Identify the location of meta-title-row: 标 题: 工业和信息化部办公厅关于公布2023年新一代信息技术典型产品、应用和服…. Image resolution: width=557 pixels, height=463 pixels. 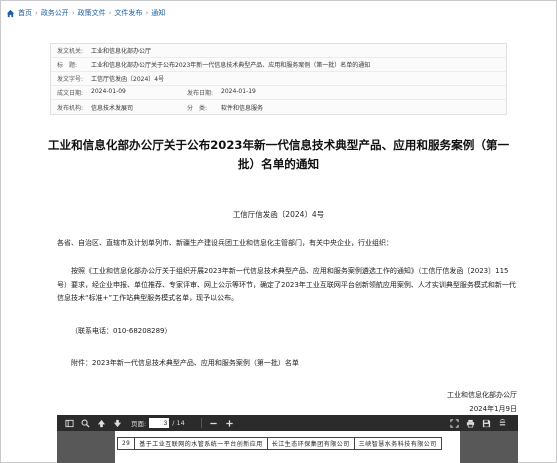
(278, 65).